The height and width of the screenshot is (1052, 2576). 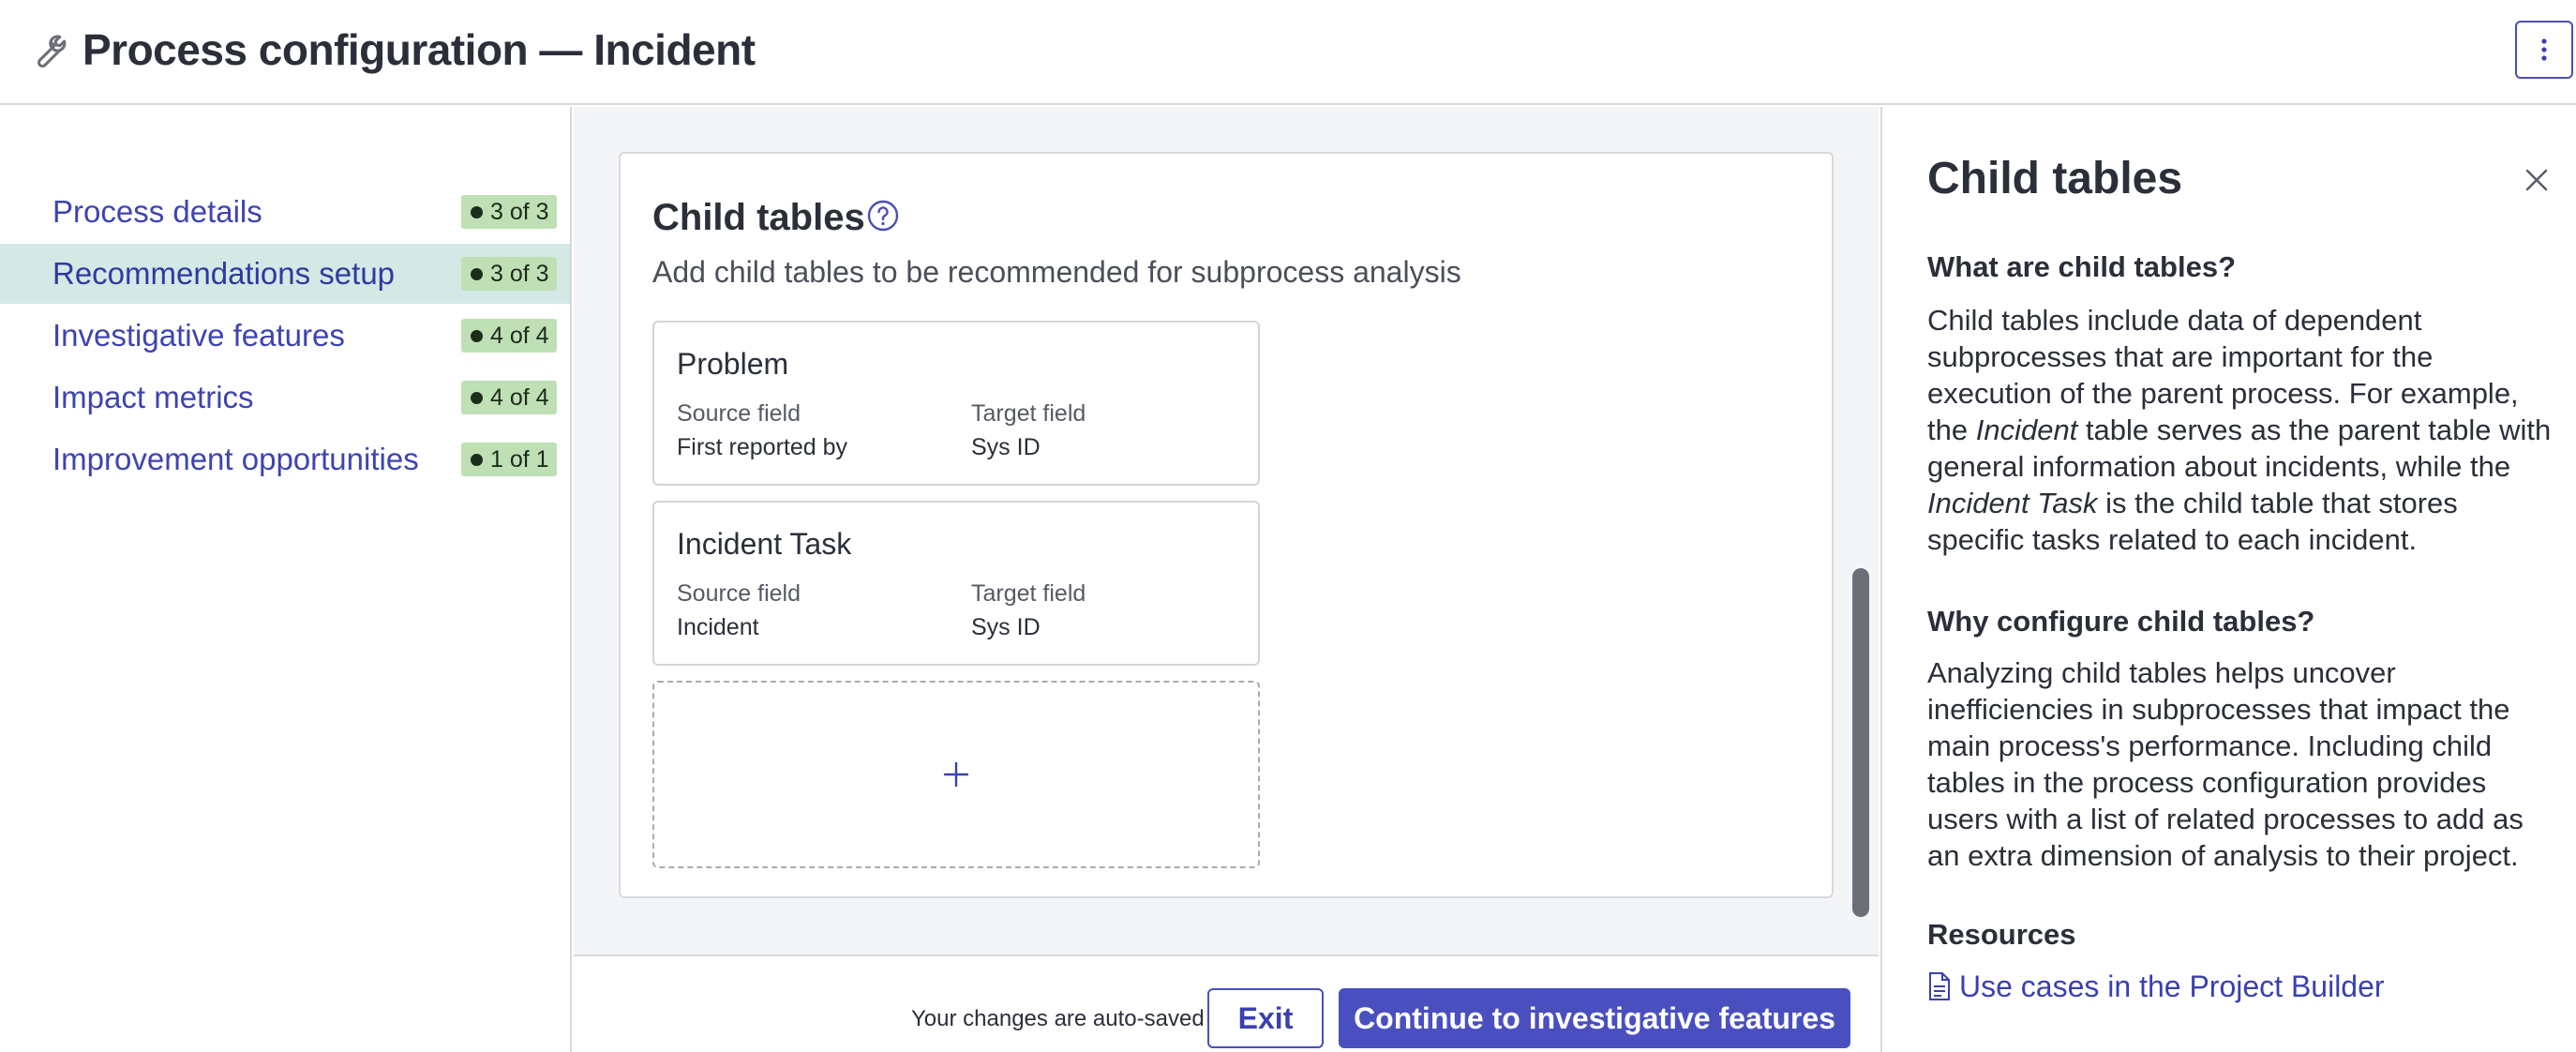 I want to click on nav-item-impact-metrics: Impact metrics 4 of 4, so click(x=285, y=398).